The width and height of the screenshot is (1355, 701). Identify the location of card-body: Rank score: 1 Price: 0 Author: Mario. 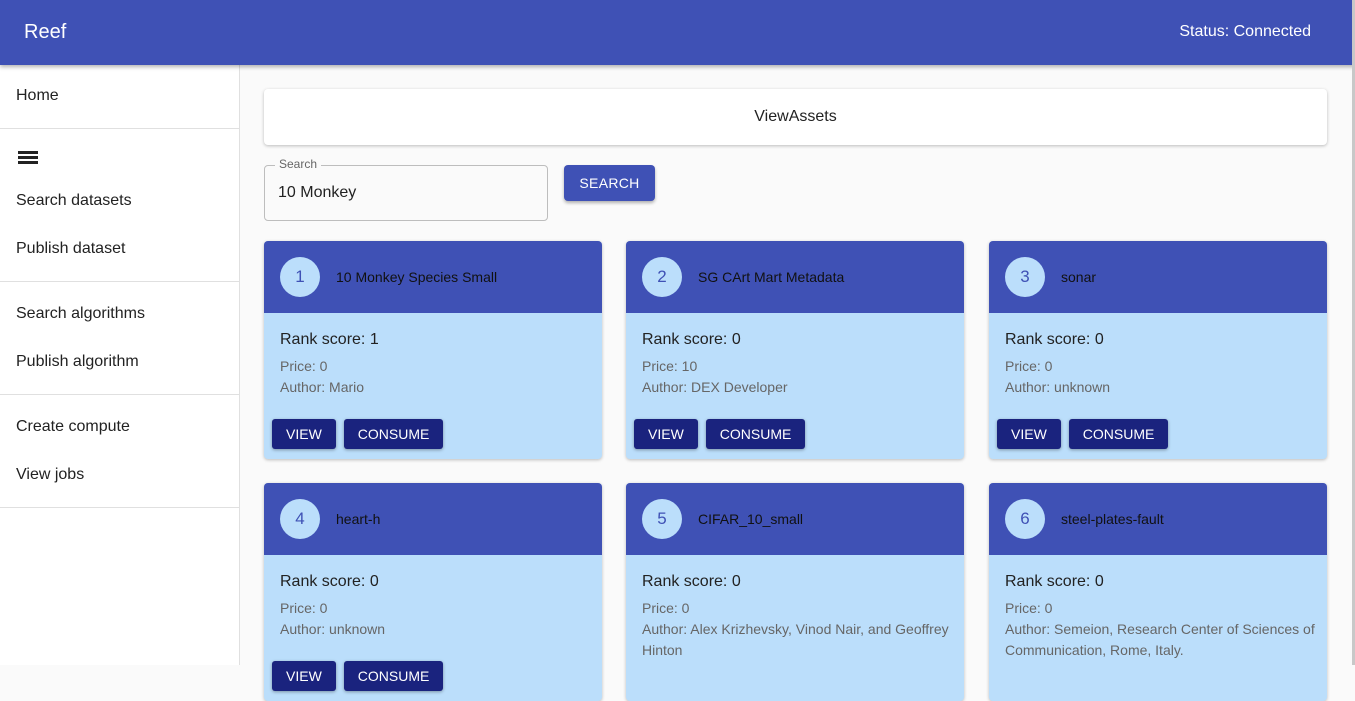
(435, 364).